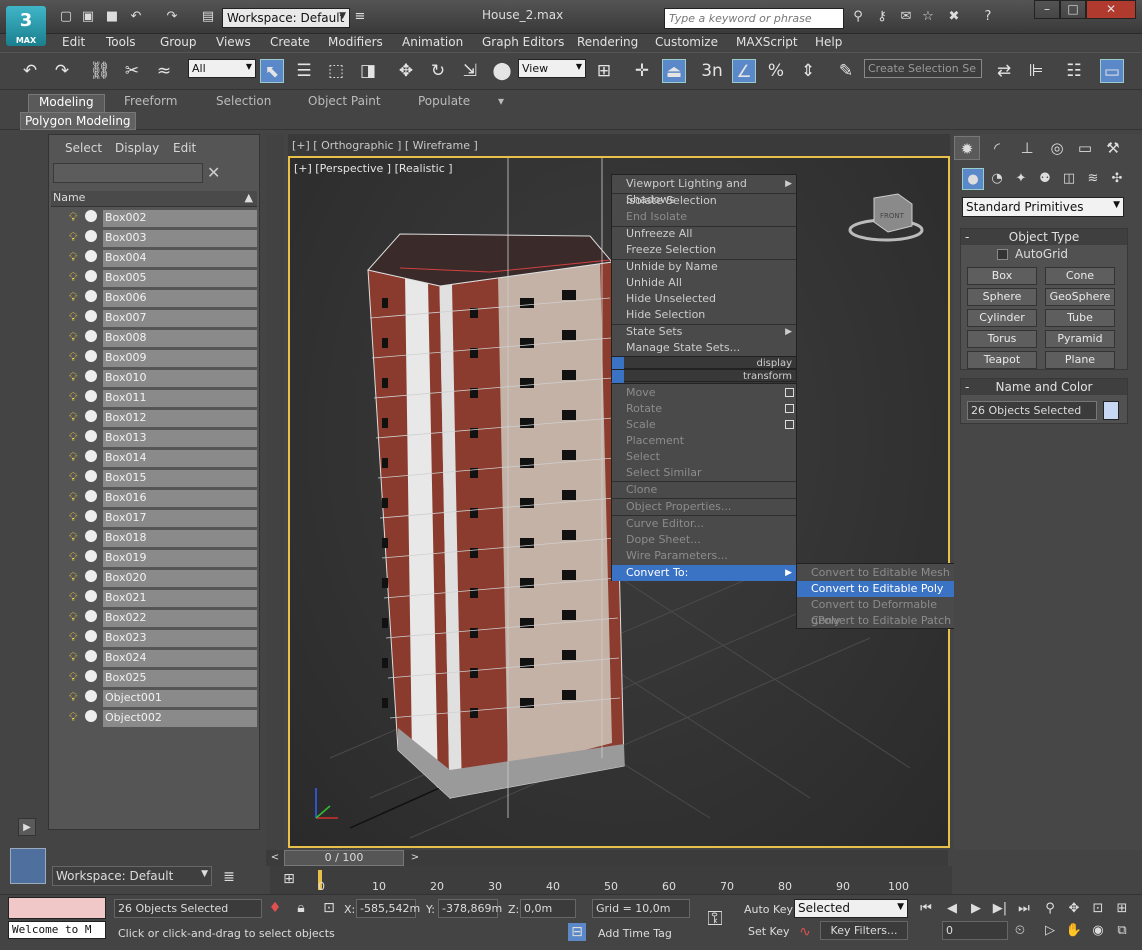 The width and height of the screenshot is (1142, 950). I want to click on bind-space-warp-icon: ≈, so click(164, 71).